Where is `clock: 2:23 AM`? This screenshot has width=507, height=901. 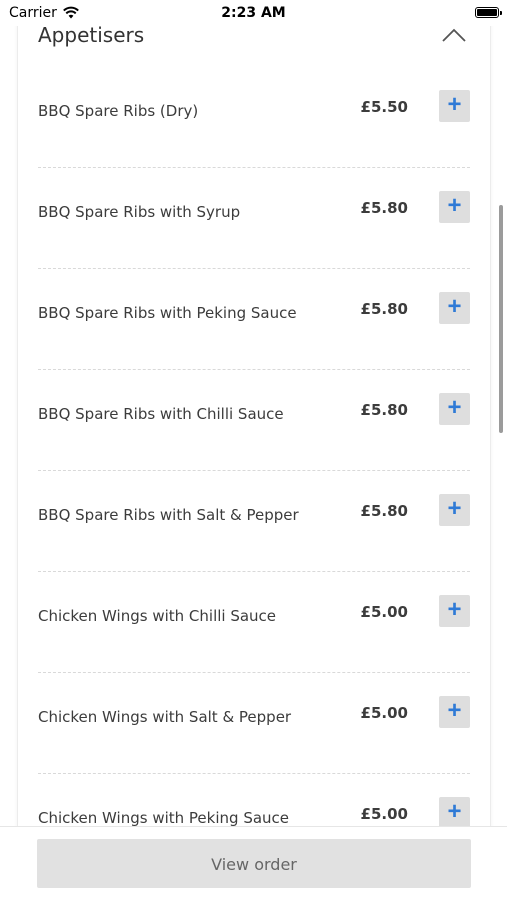 clock: 2:23 AM is located at coordinates (253, 13).